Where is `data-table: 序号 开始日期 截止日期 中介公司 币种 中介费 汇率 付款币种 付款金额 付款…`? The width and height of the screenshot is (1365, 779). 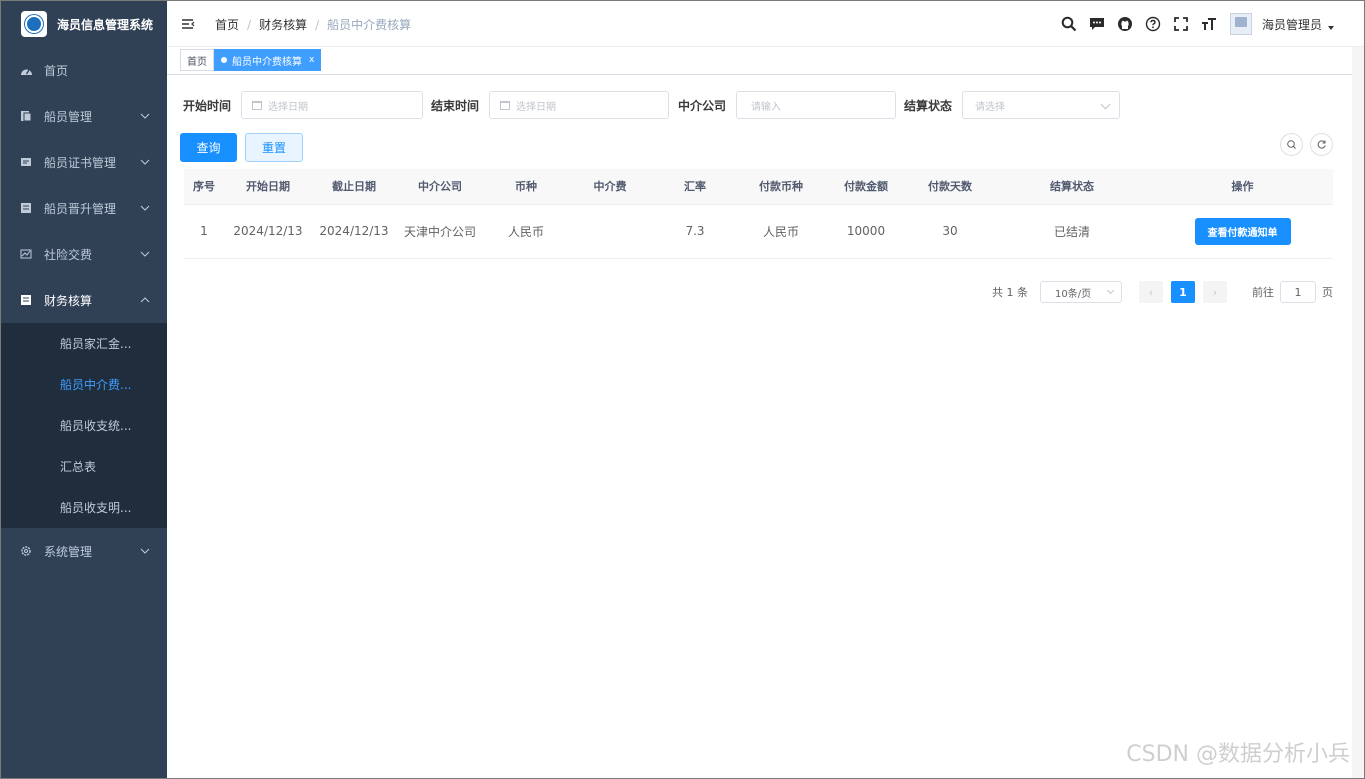
data-table: 序号 开始日期 截止日期 中介公司 币种 中介费 汇率 付款币种 付款金额 付款… is located at coordinates (758, 214).